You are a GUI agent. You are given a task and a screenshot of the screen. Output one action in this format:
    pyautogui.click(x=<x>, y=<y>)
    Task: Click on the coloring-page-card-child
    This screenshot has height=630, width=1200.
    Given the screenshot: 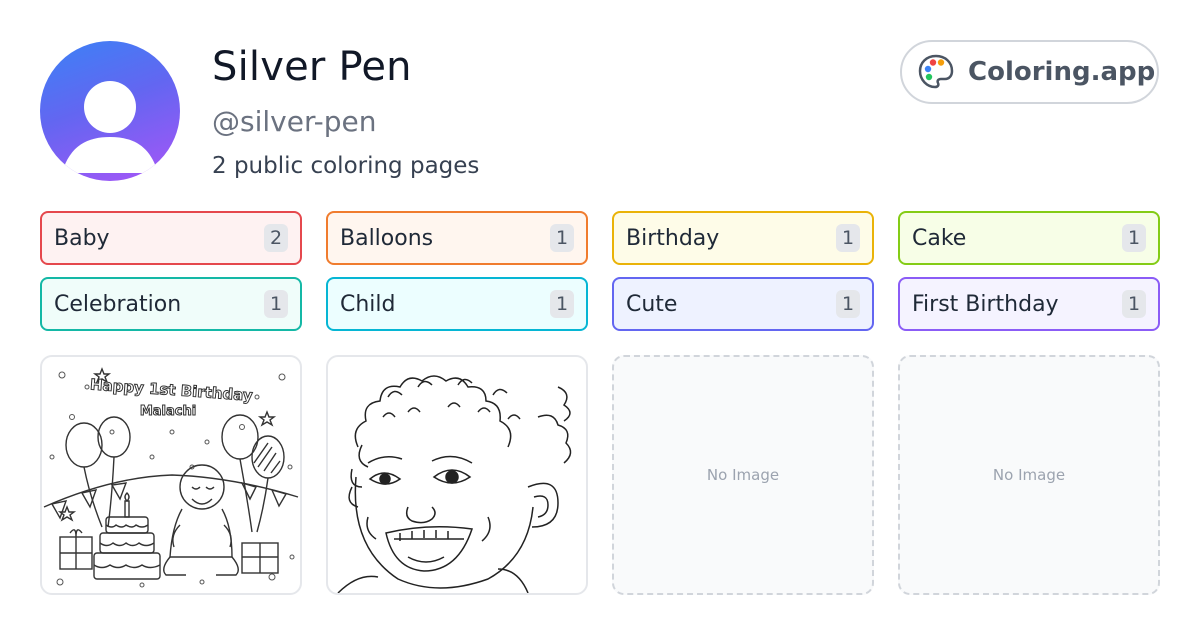 What is the action you would take?
    pyautogui.click(x=457, y=475)
    